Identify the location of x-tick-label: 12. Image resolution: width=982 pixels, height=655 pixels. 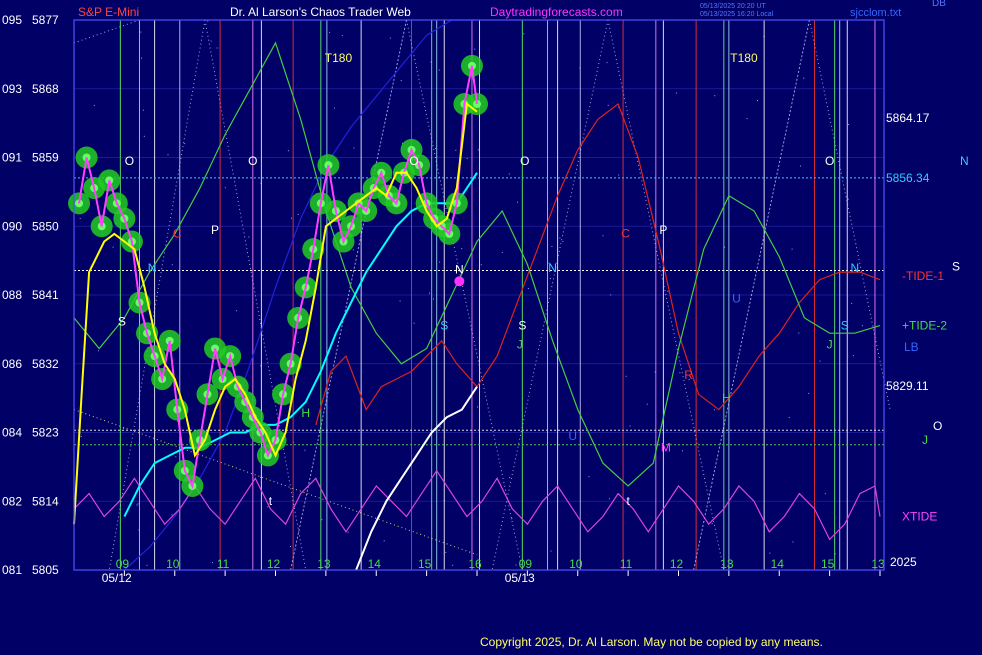
(677, 564).